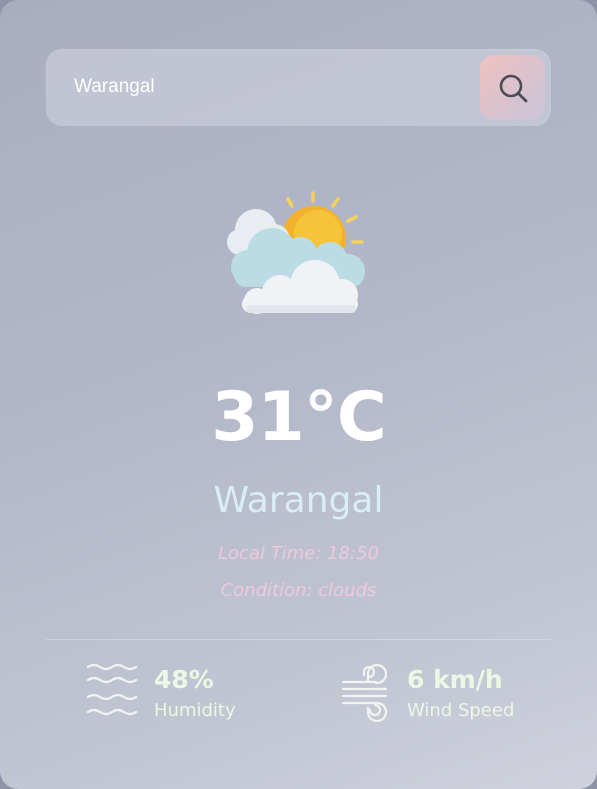 The image size is (597, 789). I want to click on search-icon, so click(513, 88).